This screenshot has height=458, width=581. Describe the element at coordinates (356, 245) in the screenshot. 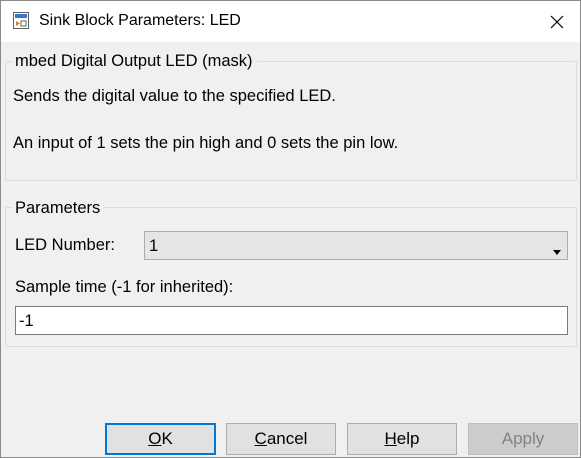

I see `led-number-select: 1` at that location.